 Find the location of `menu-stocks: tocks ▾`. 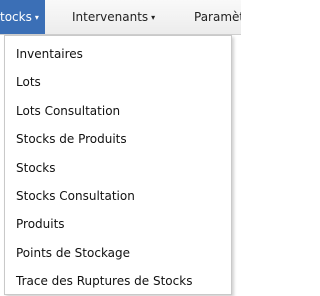

menu-stocks: tocks ▾ is located at coordinates (22, 17).